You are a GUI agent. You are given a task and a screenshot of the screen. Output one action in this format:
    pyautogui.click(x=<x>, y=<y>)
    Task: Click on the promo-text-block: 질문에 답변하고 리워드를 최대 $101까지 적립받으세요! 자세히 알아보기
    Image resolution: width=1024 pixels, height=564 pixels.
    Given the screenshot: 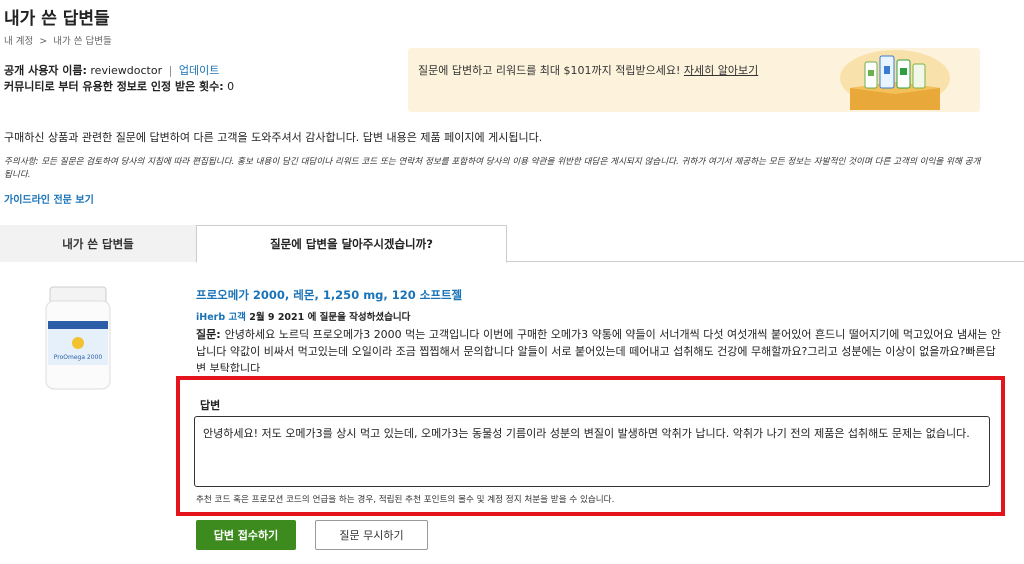 What is the action you would take?
    pyautogui.click(x=618, y=71)
    